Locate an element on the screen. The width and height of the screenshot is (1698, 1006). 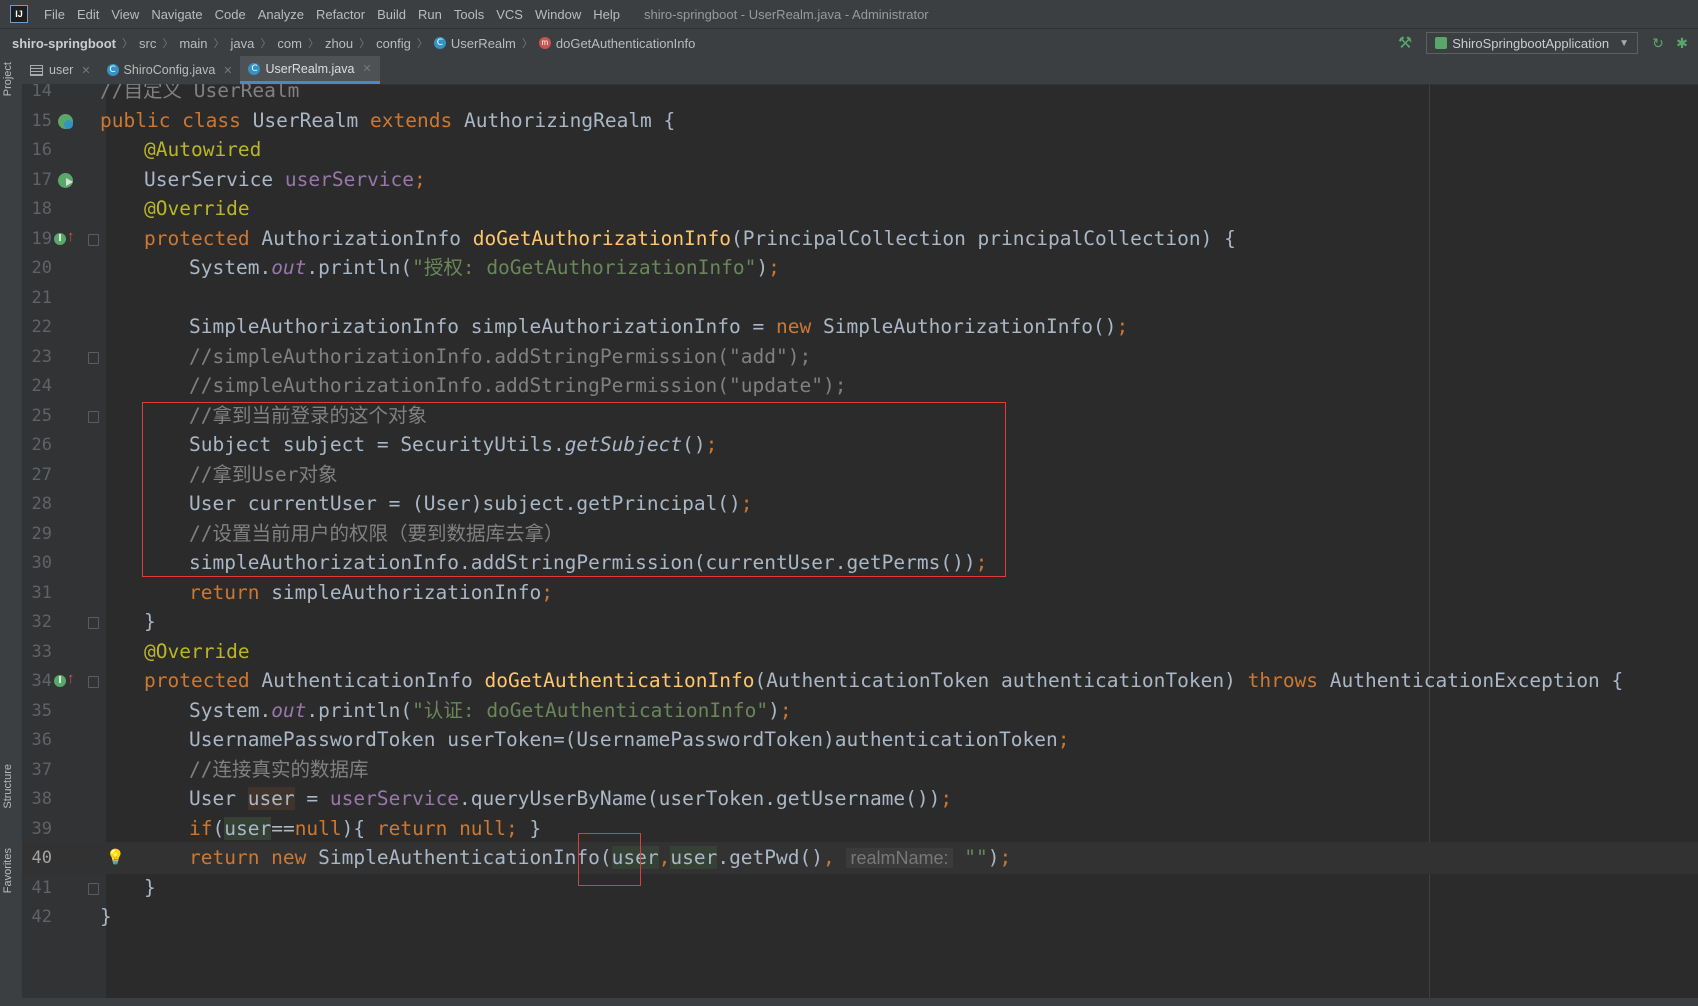
field-name: userService is located at coordinates (349, 179).